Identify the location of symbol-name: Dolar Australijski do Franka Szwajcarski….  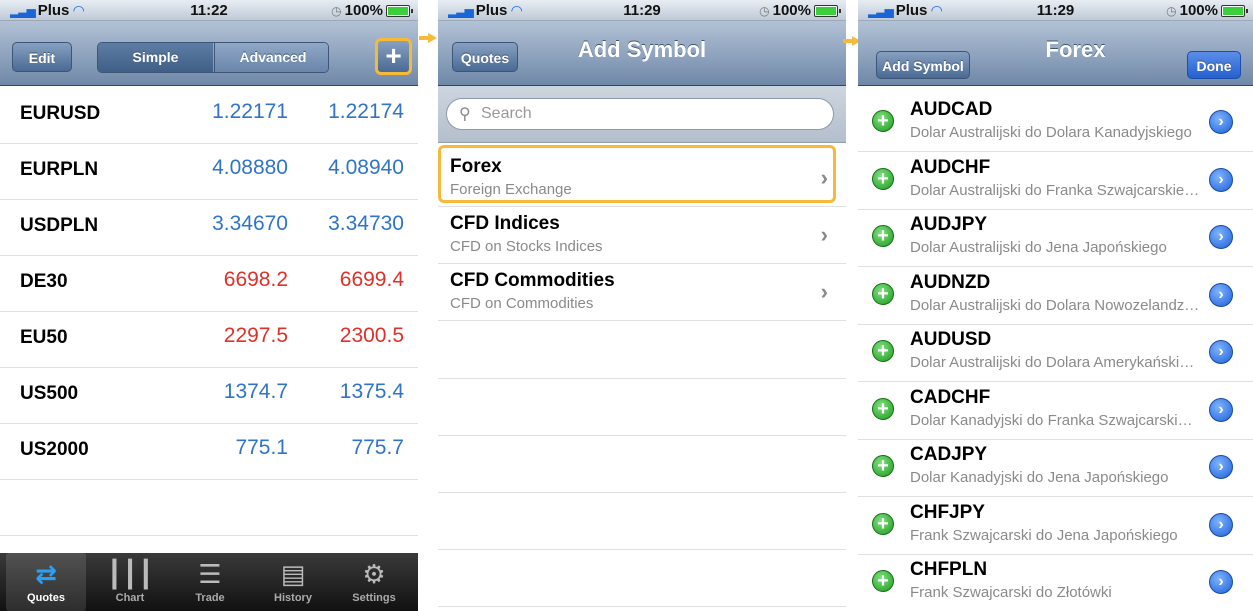
(1055, 190).